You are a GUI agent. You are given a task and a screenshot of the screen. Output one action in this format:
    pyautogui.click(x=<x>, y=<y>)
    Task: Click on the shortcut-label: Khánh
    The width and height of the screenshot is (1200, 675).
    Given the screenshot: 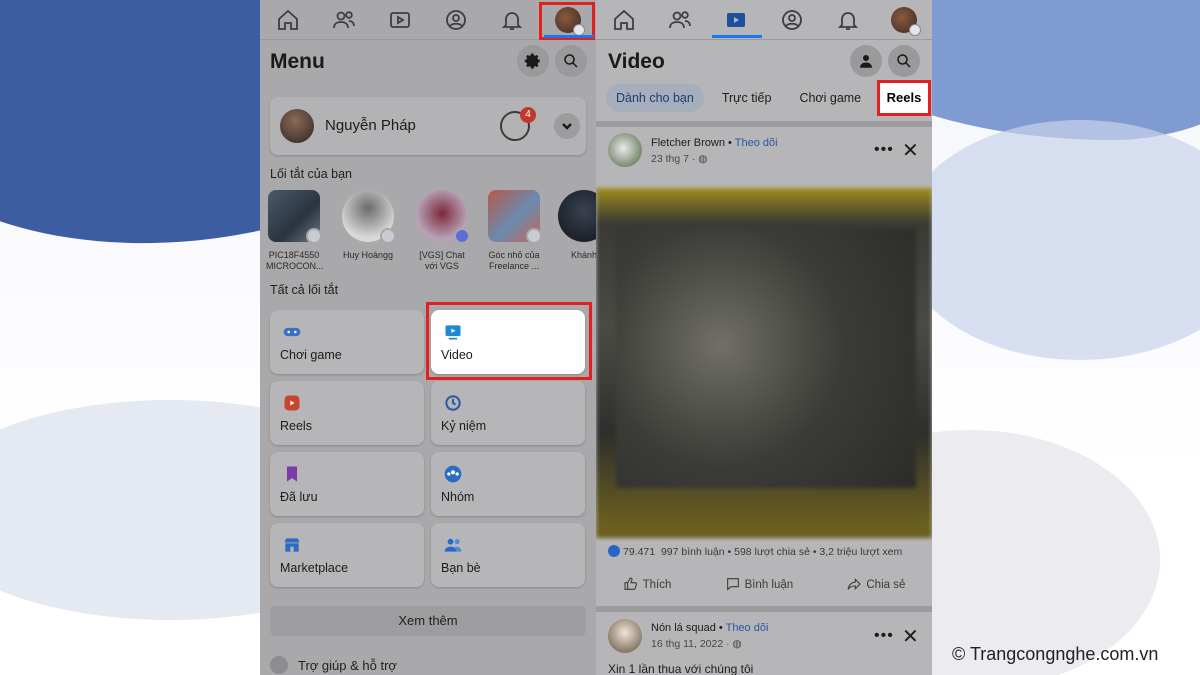 What is the action you would take?
    pyautogui.click(x=583, y=255)
    